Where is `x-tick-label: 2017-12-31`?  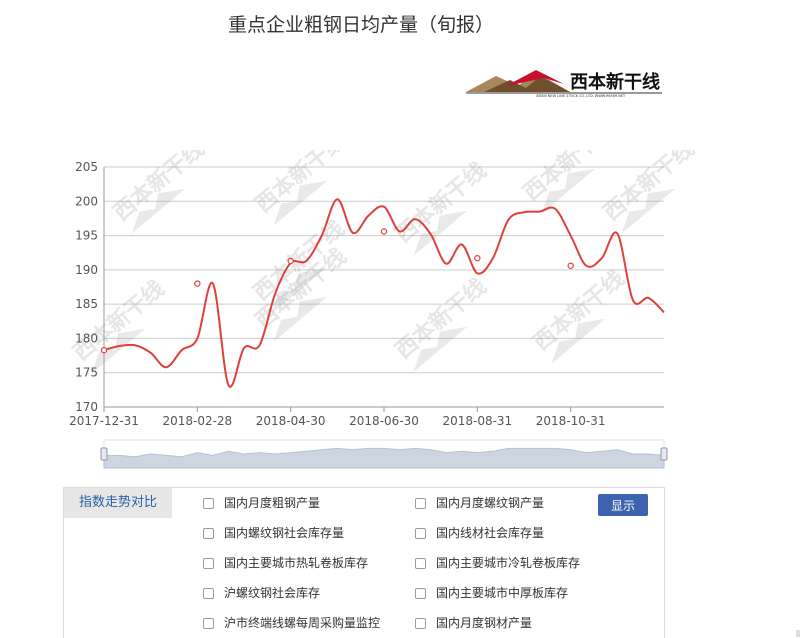 x-tick-label: 2017-12-31 is located at coordinates (104, 421).